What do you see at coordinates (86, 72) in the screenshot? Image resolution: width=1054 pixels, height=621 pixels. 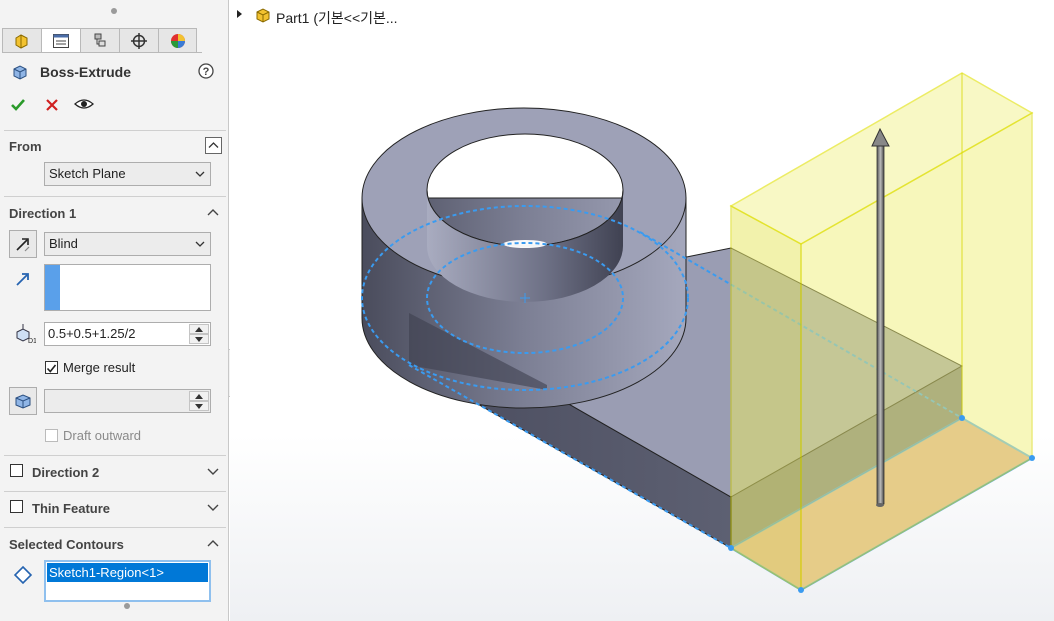 I see `feature-title: Boss-Extrude` at bounding box center [86, 72].